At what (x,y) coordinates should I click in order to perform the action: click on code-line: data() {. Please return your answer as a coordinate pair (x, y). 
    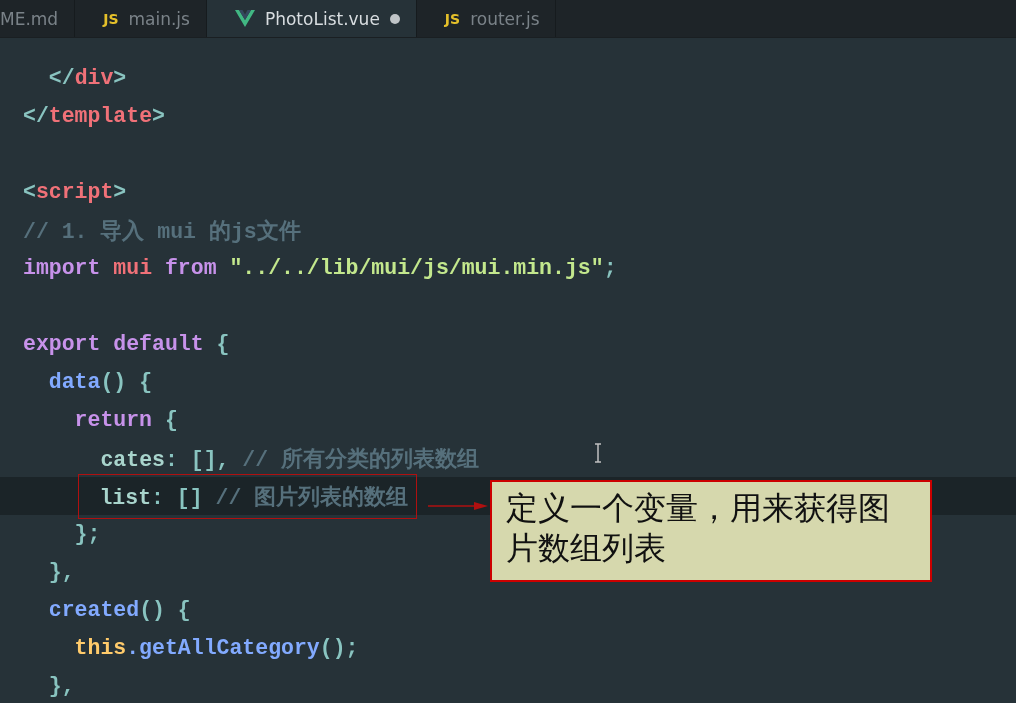
    Looking at the image, I should click on (100, 382).